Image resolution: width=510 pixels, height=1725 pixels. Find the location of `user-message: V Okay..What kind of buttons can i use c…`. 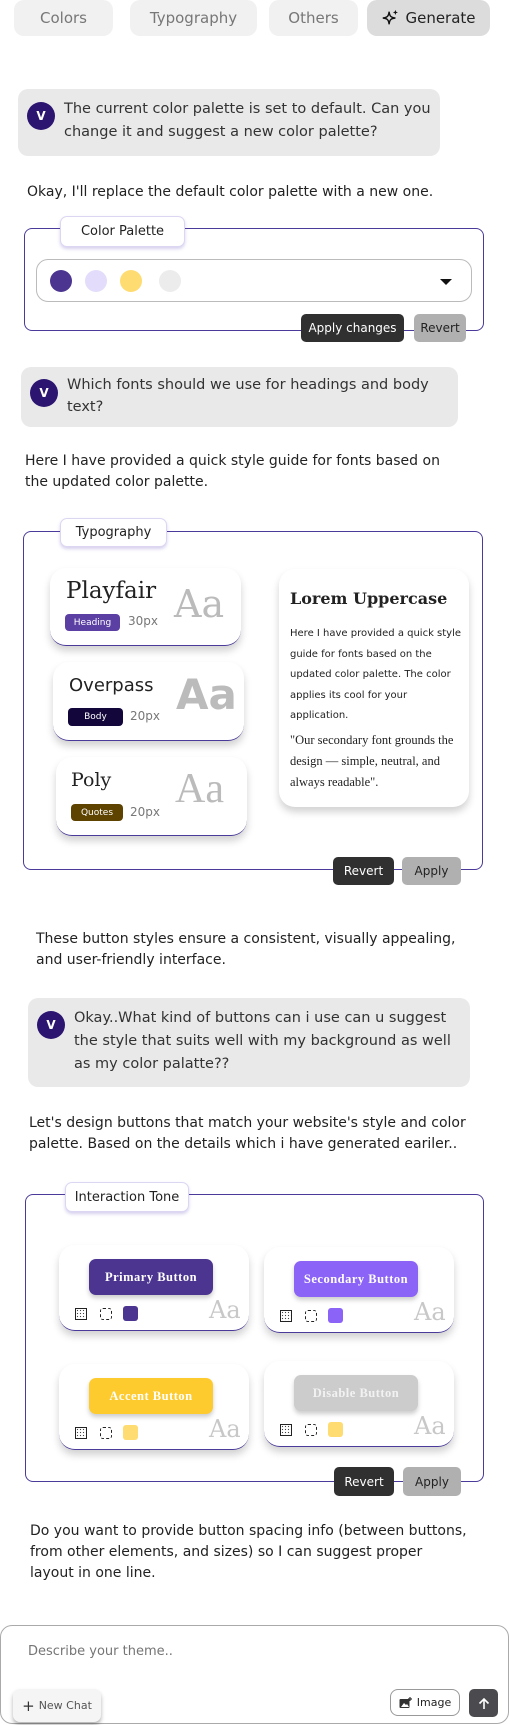

user-message: V Okay..What kind of buttons can i use c… is located at coordinates (249, 1042).